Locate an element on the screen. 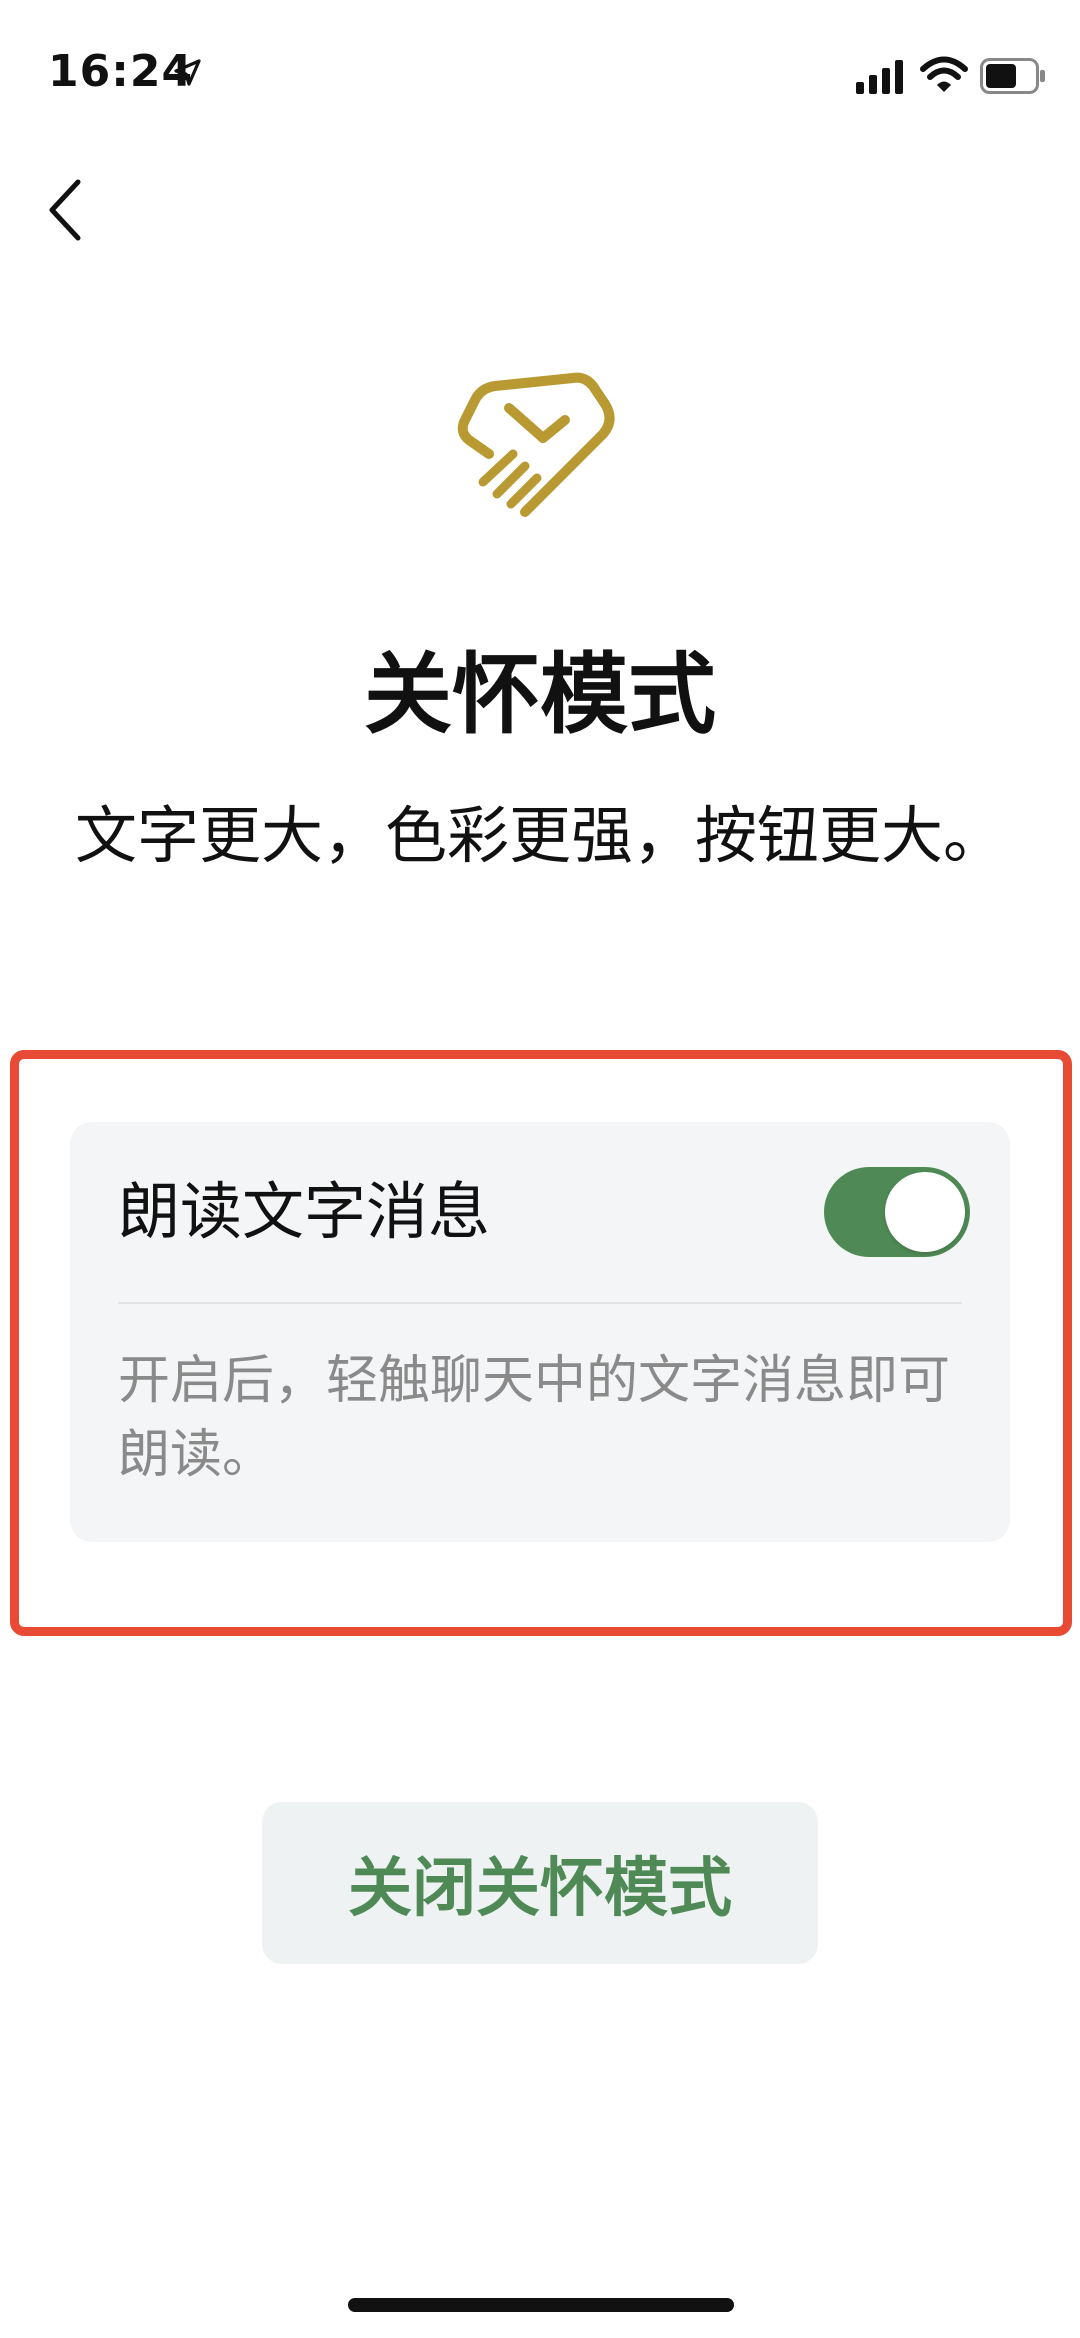  cellular-signal-icon is located at coordinates (879, 77).